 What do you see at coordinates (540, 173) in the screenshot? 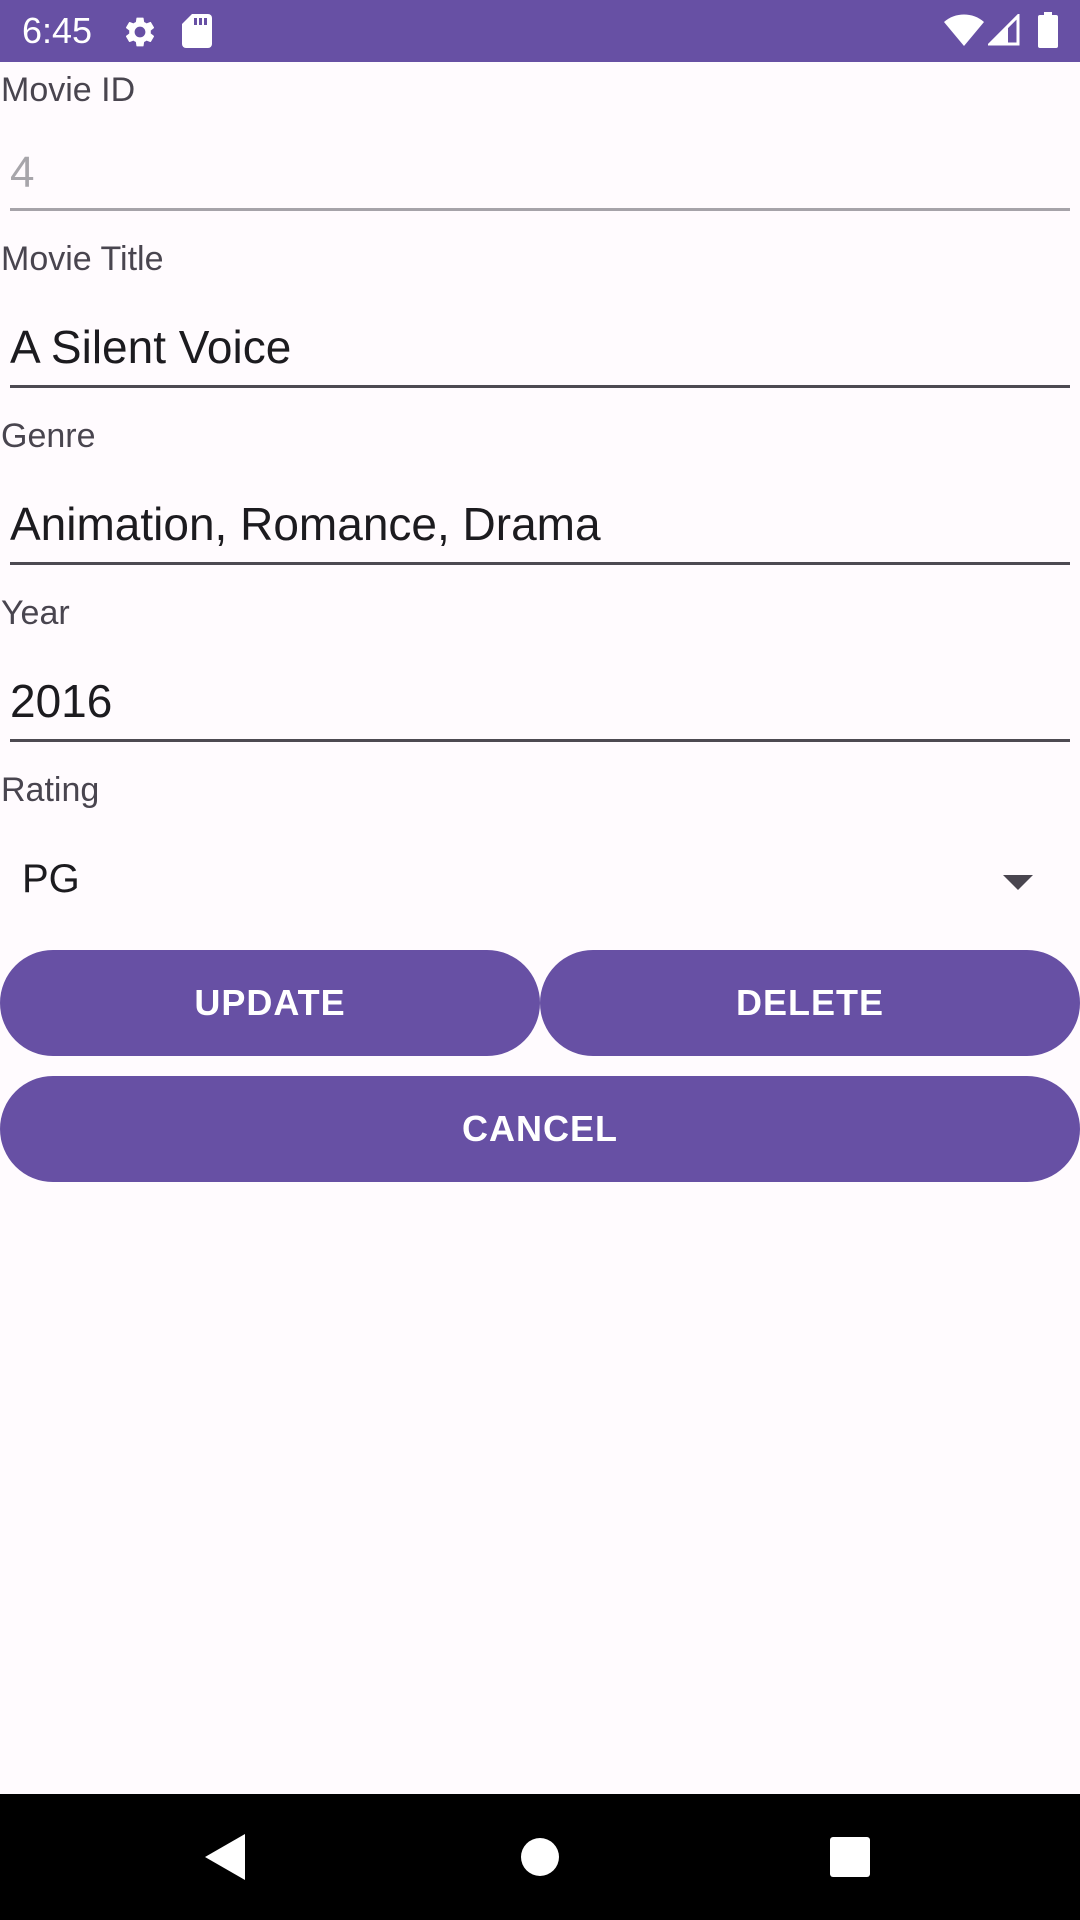
I see `movie-id-input` at bounding box center [540, 173].